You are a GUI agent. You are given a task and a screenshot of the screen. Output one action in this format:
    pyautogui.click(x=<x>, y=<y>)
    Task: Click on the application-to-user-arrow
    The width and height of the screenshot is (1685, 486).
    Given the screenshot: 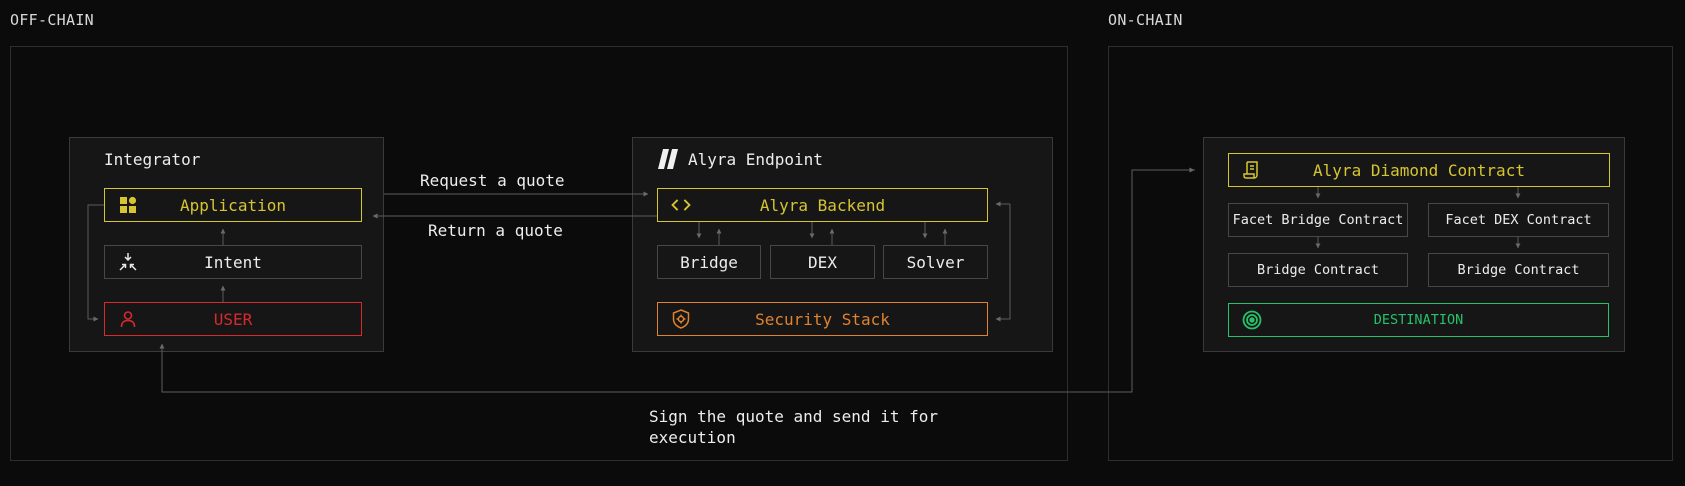 What is the action you would take?
    pyautogui.click(x=95, y=263)
    